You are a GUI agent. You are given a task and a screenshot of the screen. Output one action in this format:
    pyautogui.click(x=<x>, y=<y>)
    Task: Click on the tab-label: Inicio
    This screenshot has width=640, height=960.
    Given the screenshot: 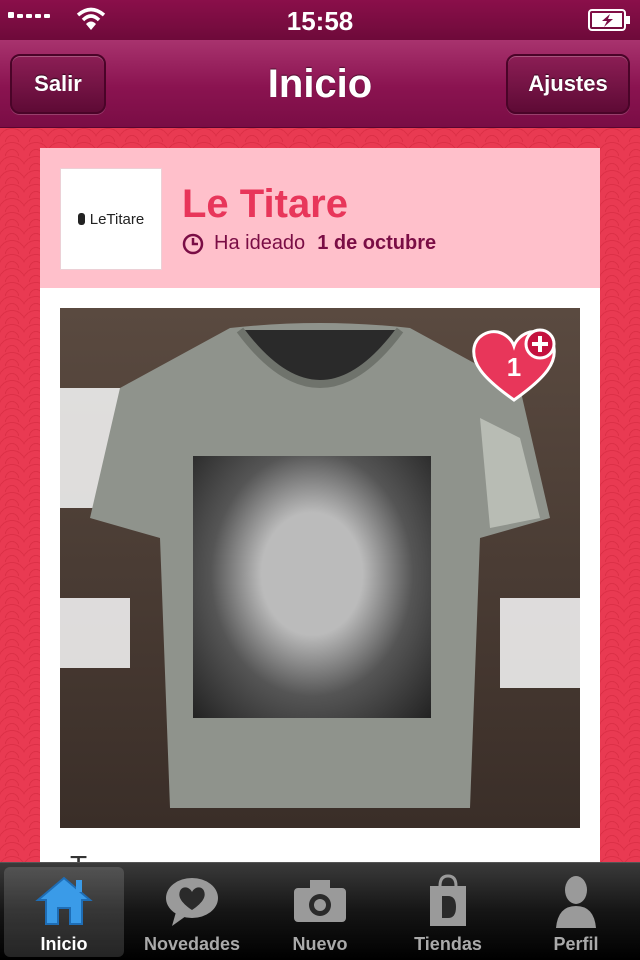 What is the action you would take?
    pyautogui.click(x=64, y=944)
    